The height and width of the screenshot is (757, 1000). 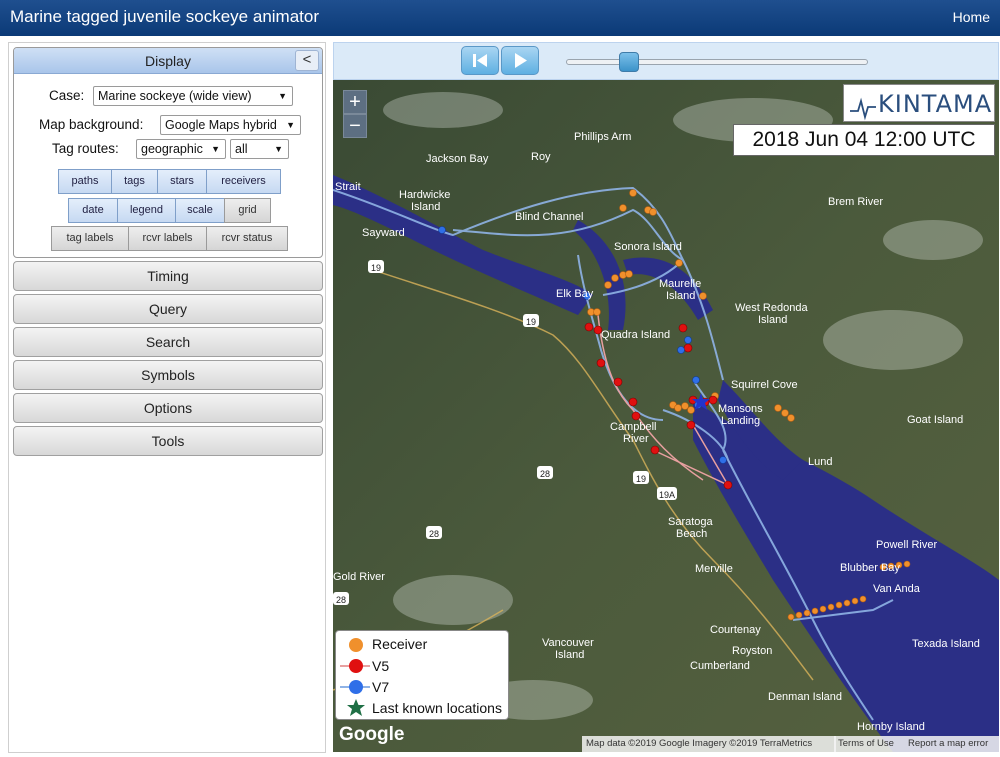 I want to click on rewind-button, so click(x=480, y=60).